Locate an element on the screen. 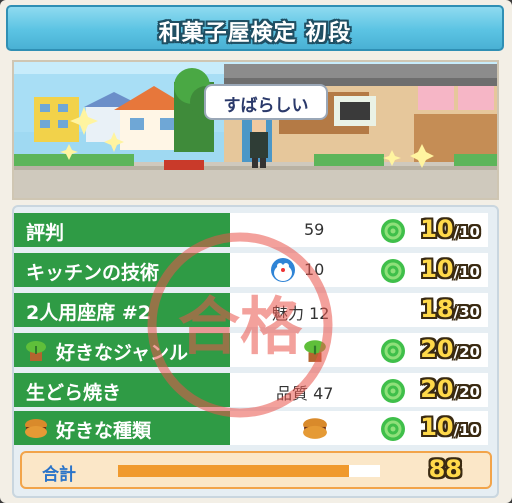 The height and width of the screenshot is (503, 512). total-progress-track is located at coordinates (249, 471).